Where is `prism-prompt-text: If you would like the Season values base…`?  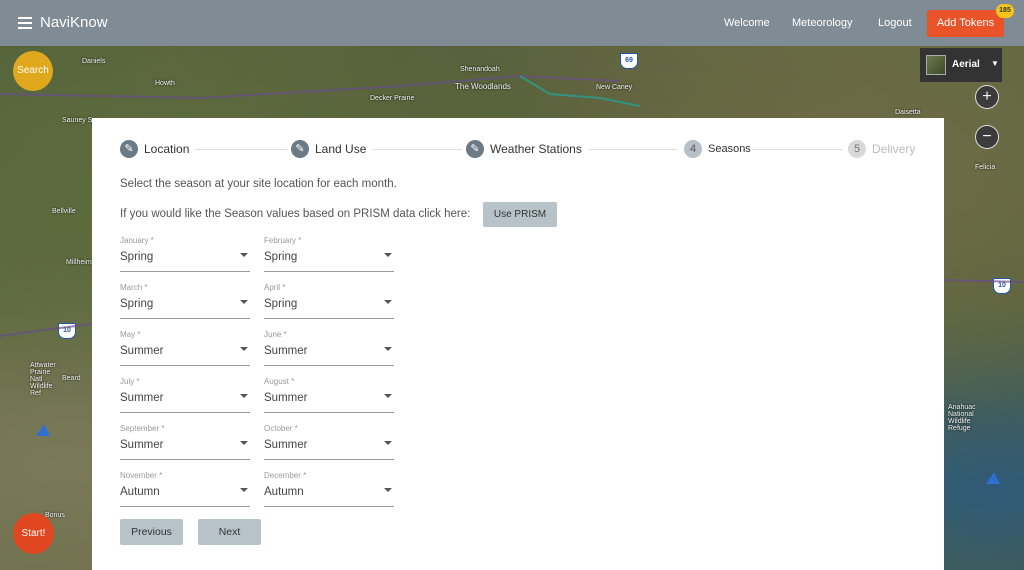 prism-prompt-text: If you would like the Season values base… is located at coordinates (295, 214).